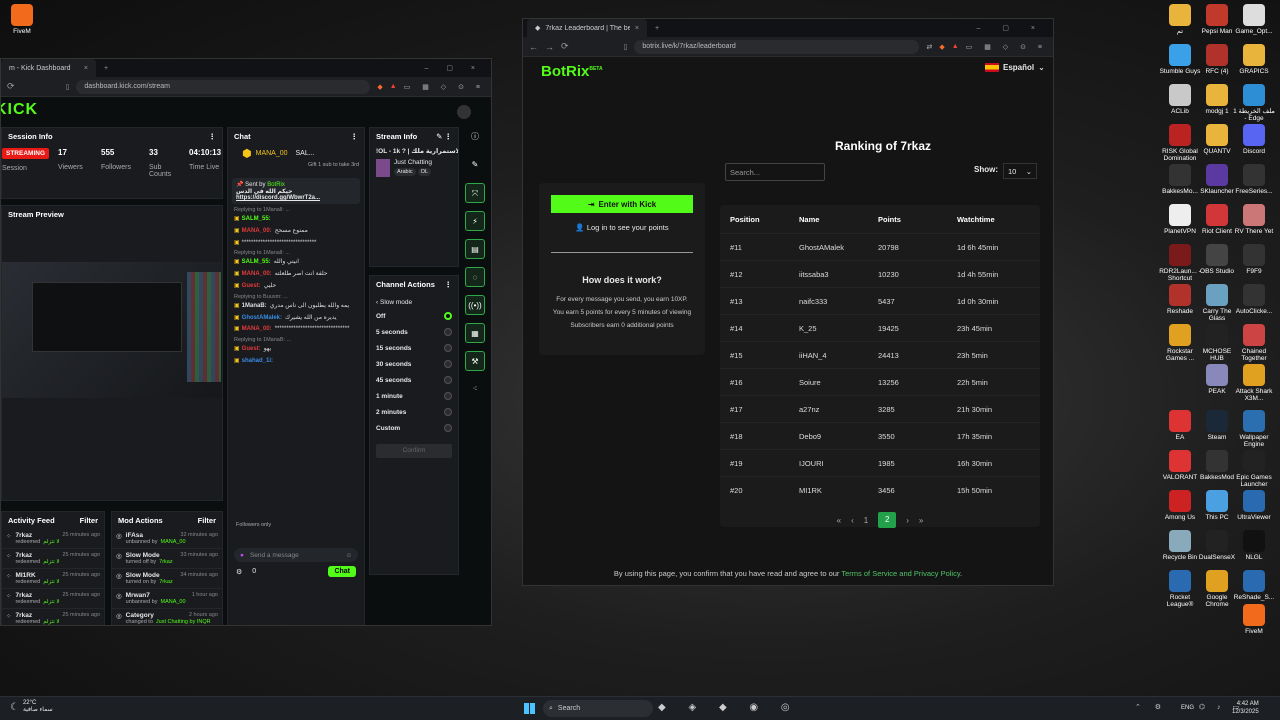  Describe the element at coordinates (1020, 171) in the screenshot. I see `show-select: 10 ⌄` at that location.